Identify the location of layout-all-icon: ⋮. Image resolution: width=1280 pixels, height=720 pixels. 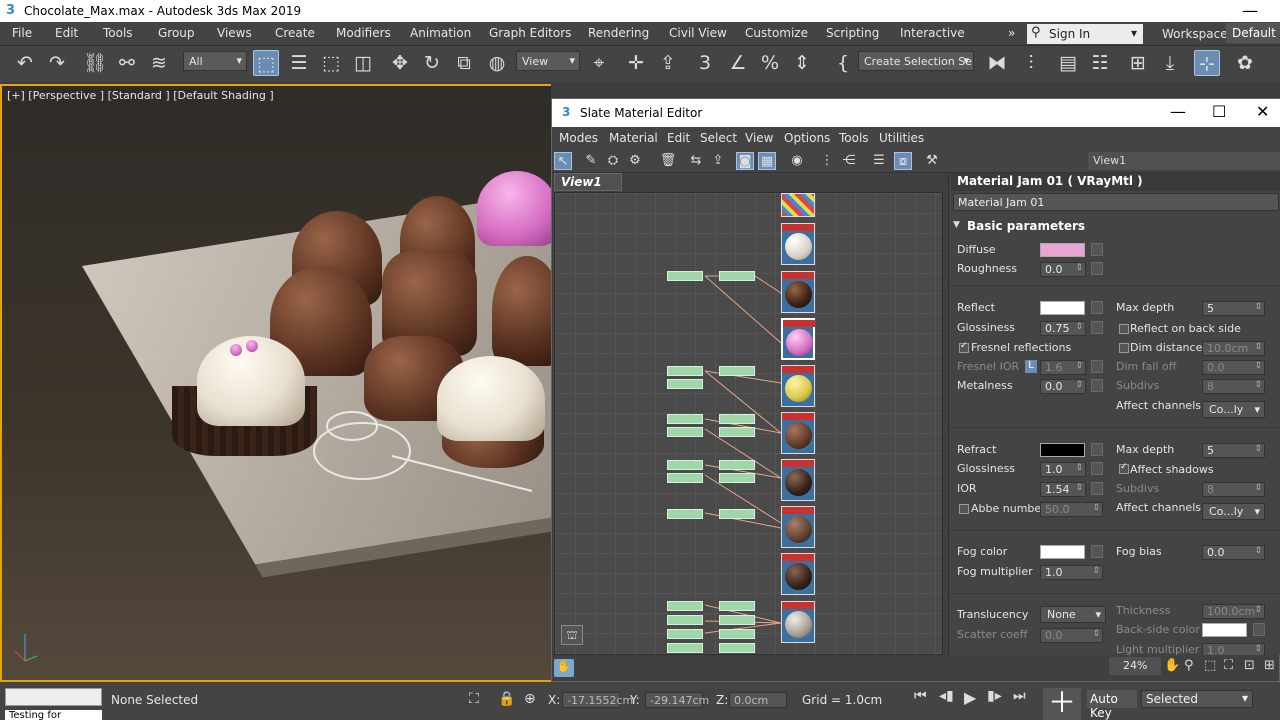
(827, 161).